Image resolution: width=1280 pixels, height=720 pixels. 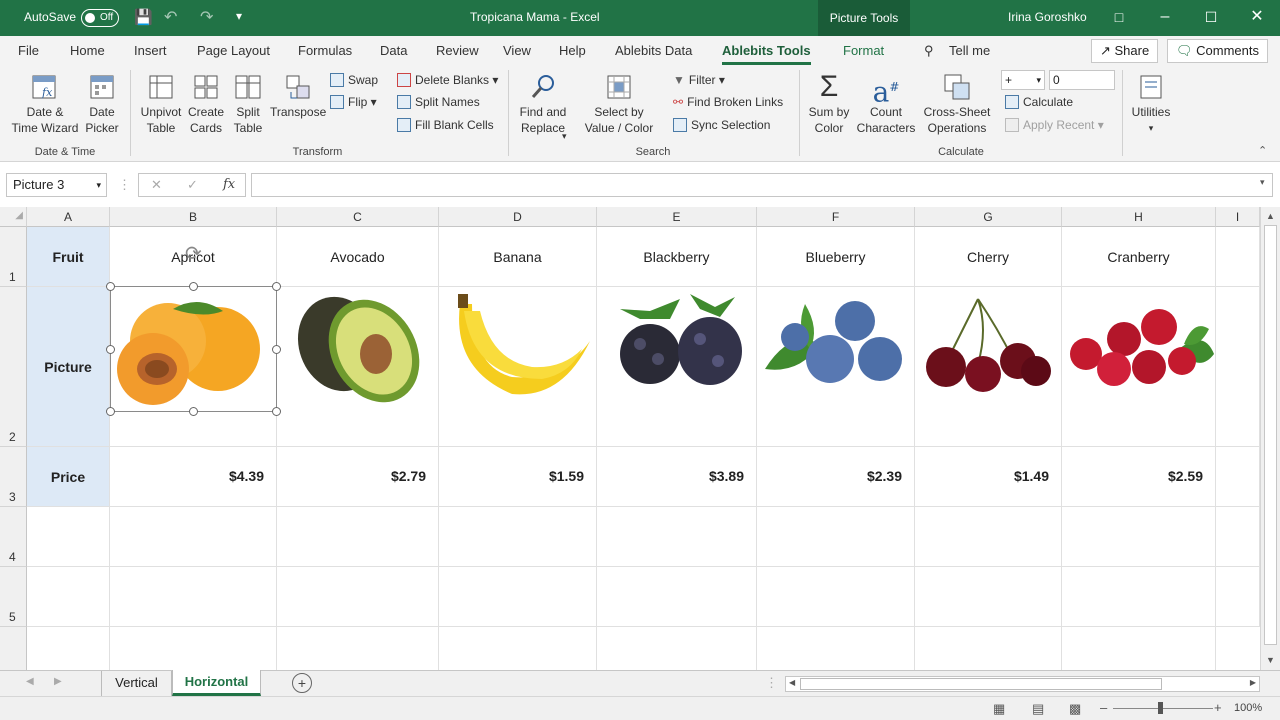 I want to click on rotate-handle-icon: ⟳, so click(x=193, y=253).